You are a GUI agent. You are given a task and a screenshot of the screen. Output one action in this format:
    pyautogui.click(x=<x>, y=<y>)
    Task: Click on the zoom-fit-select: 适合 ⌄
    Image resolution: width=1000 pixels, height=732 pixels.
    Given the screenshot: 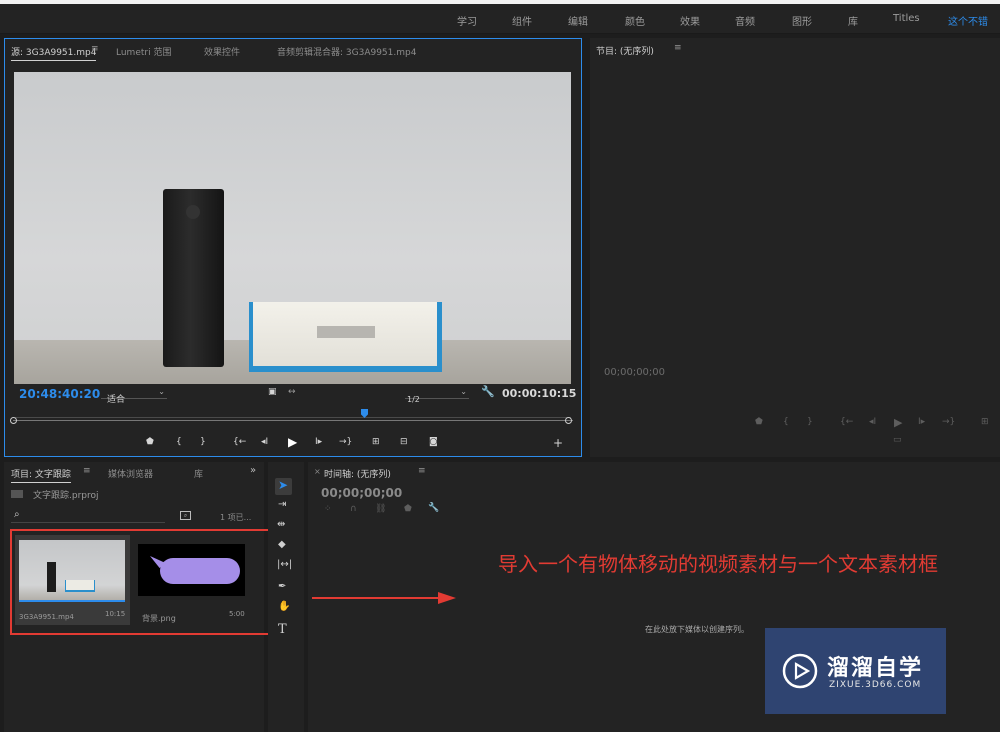 What is the action you would take?
    pyautogui.click(x=134, y=396)
    